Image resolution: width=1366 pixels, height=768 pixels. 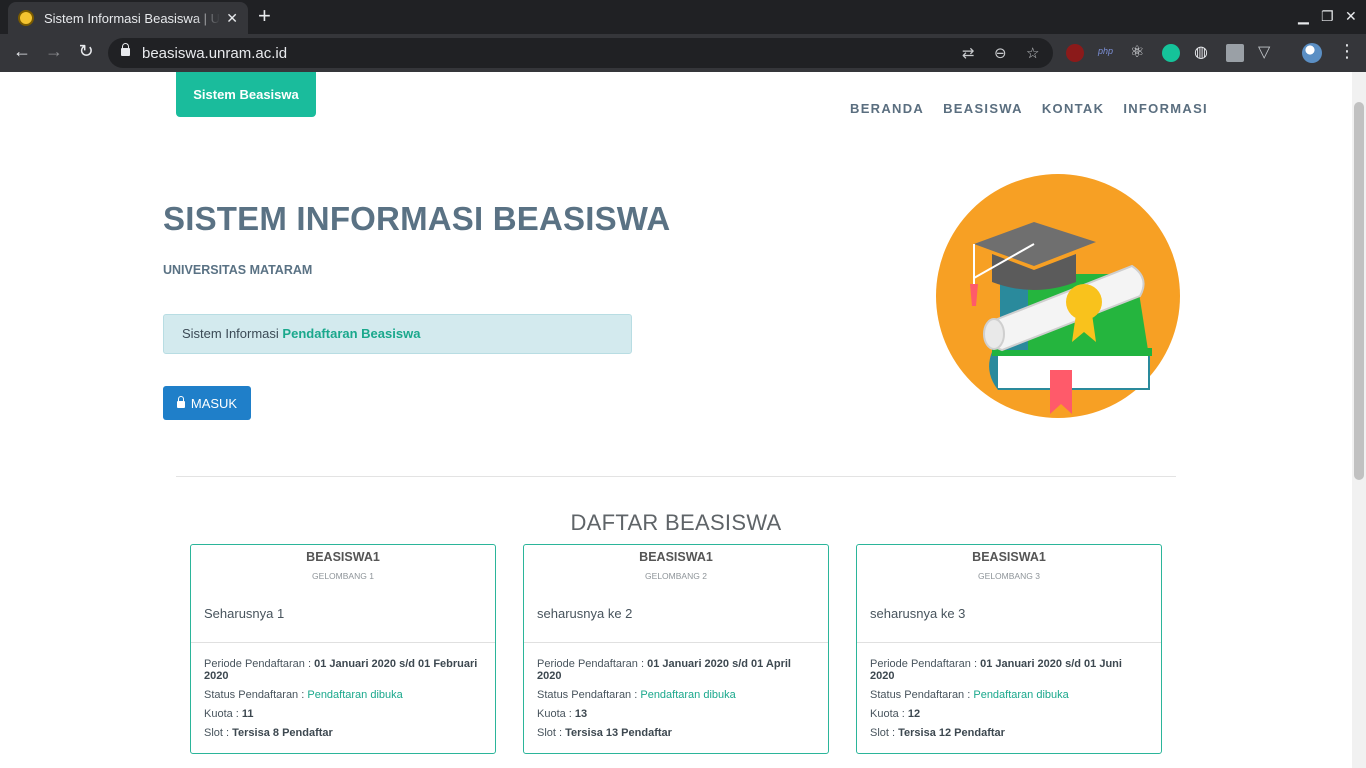 I want to click on page-scrollbar, so click(x=1359, y=420).